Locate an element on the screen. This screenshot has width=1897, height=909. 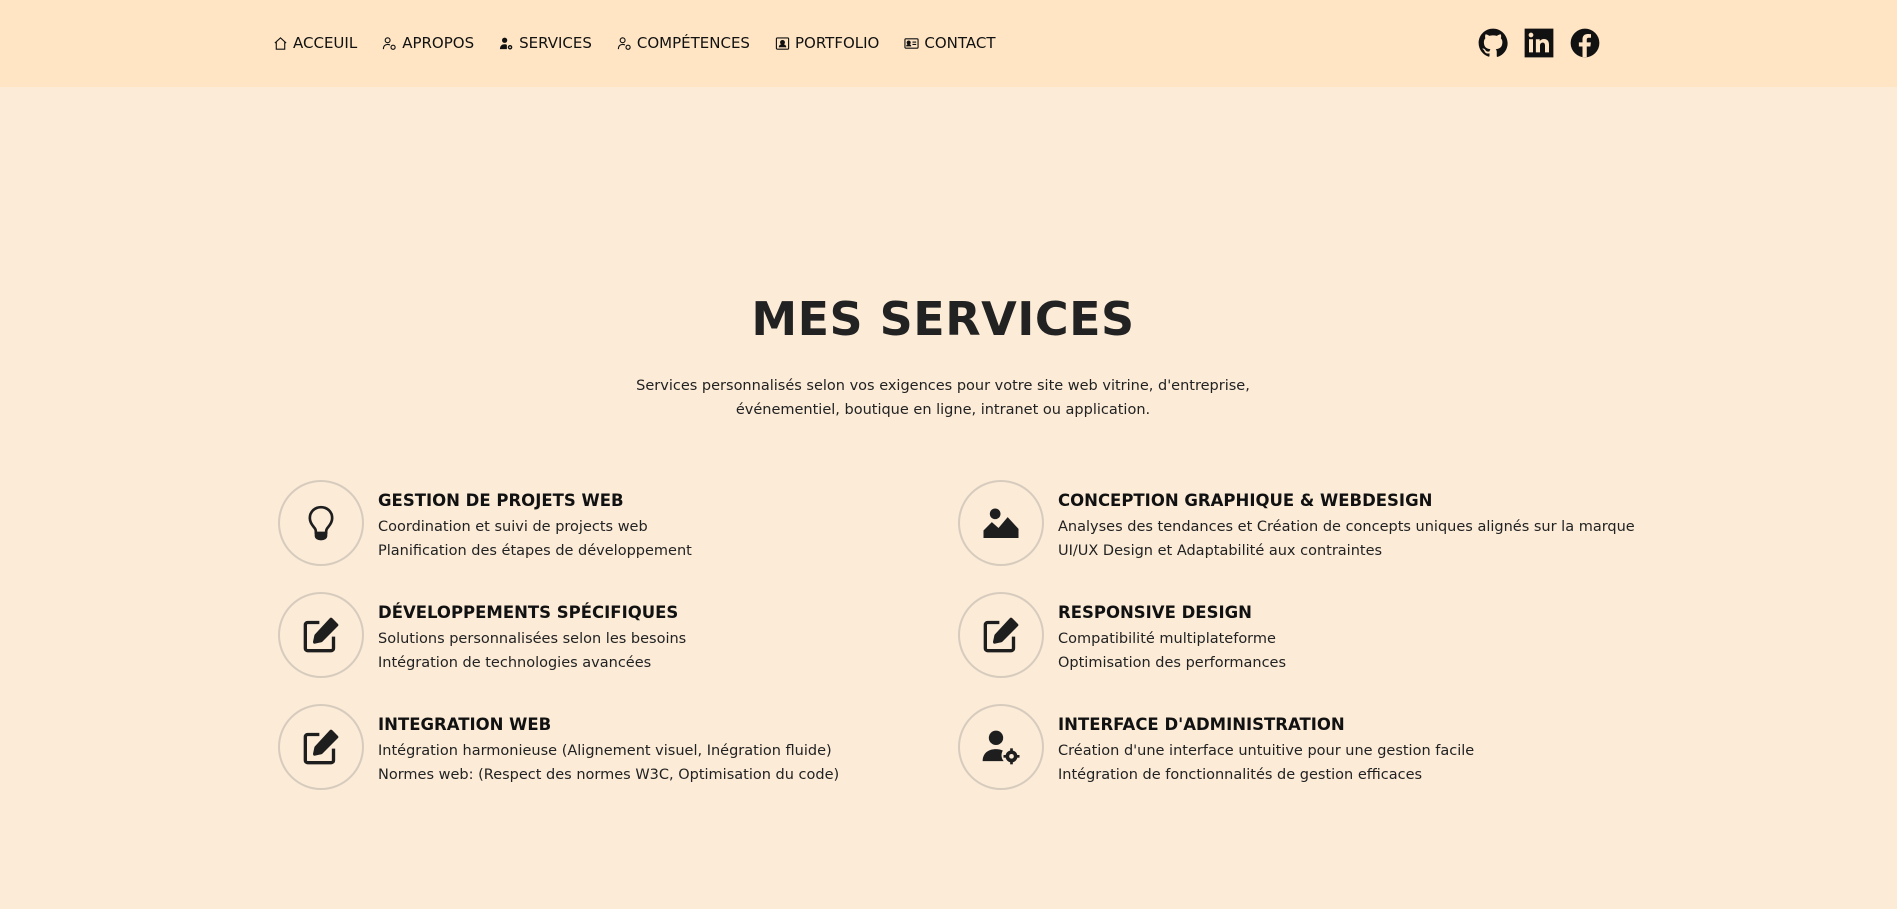
nav-item-apropos: APROPOS is located at coordinates (428, 43).